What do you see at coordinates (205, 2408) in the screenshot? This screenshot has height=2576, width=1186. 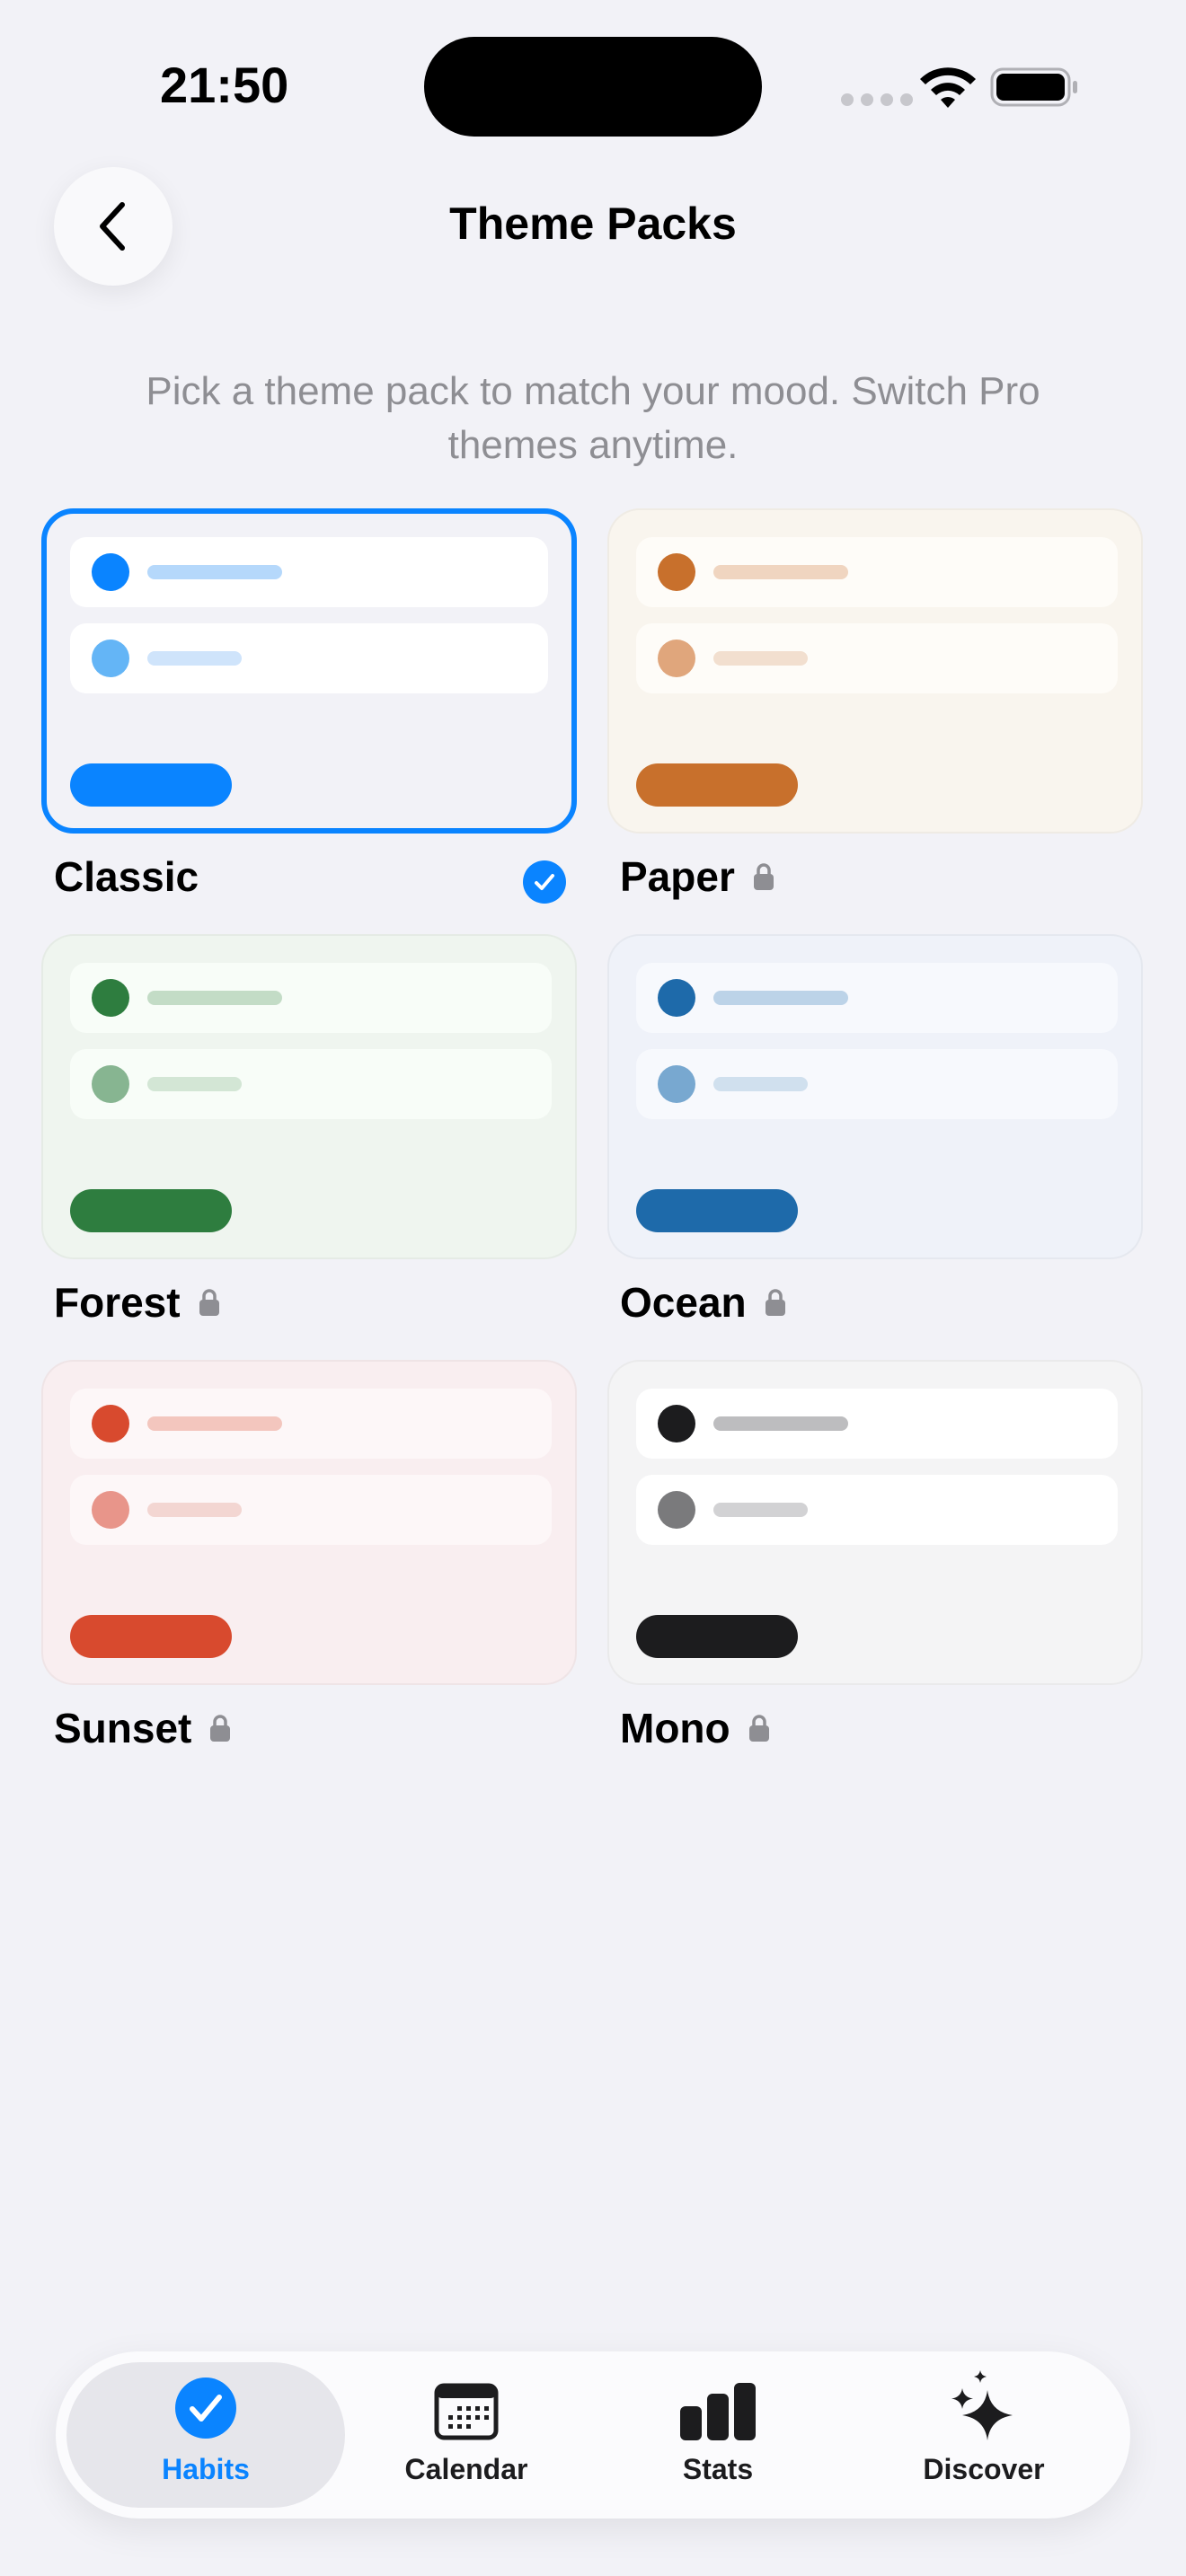 I see `checkmark-circle-icon` at bounding box center [205, 2408].